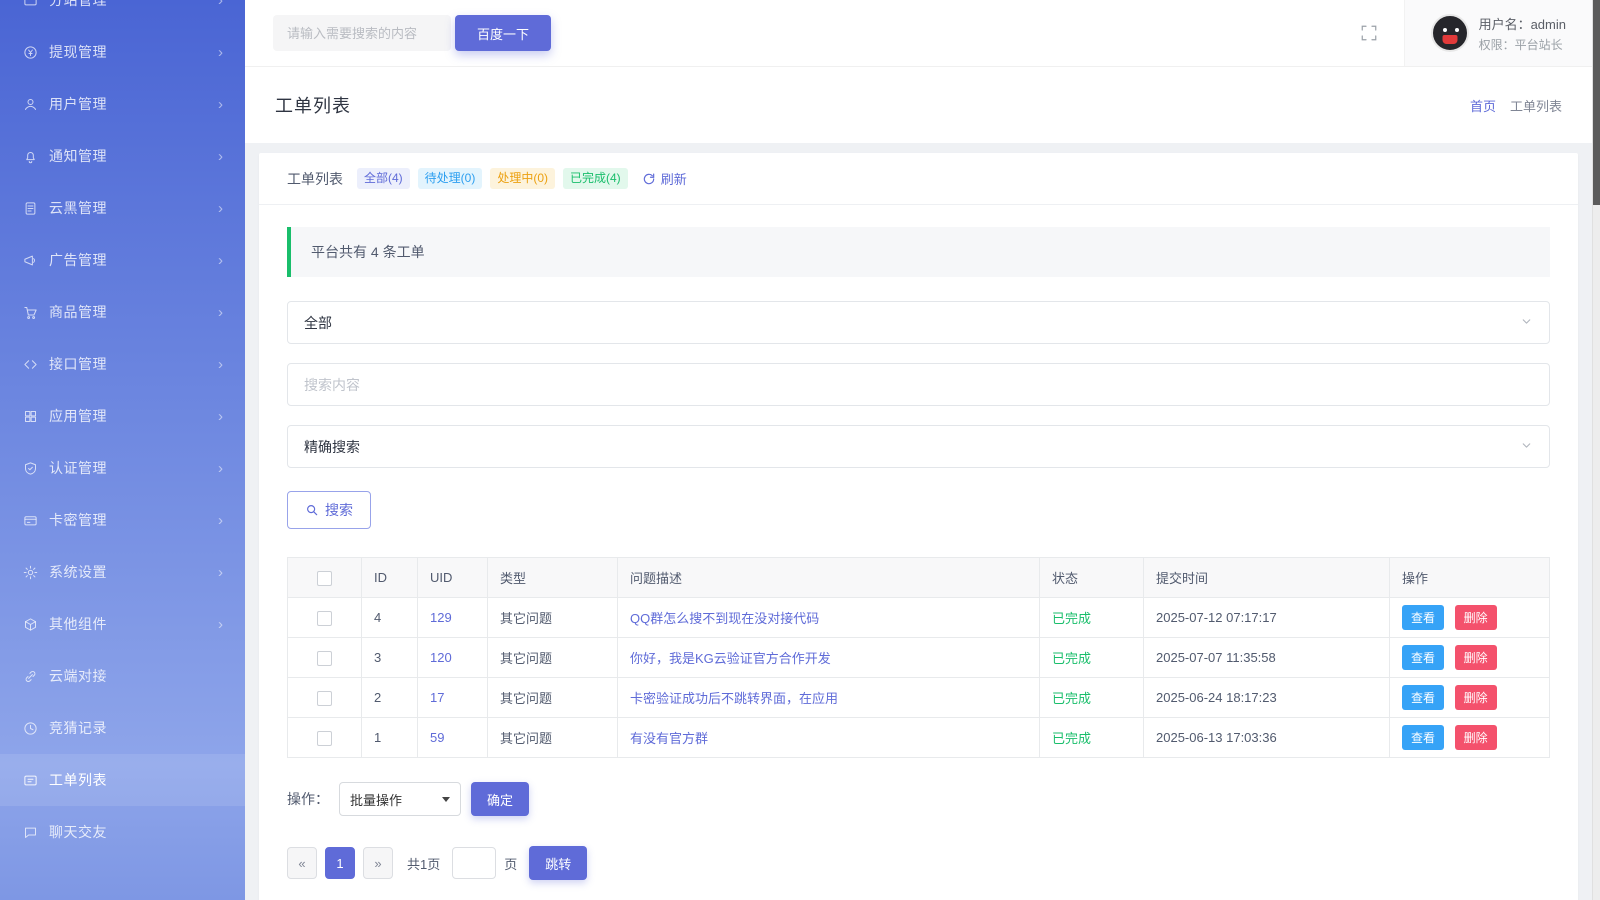  Describe the element at coordinates (122, 416) in the screenshot. I see `sidebar-item-apps: 应用管理` at that location.